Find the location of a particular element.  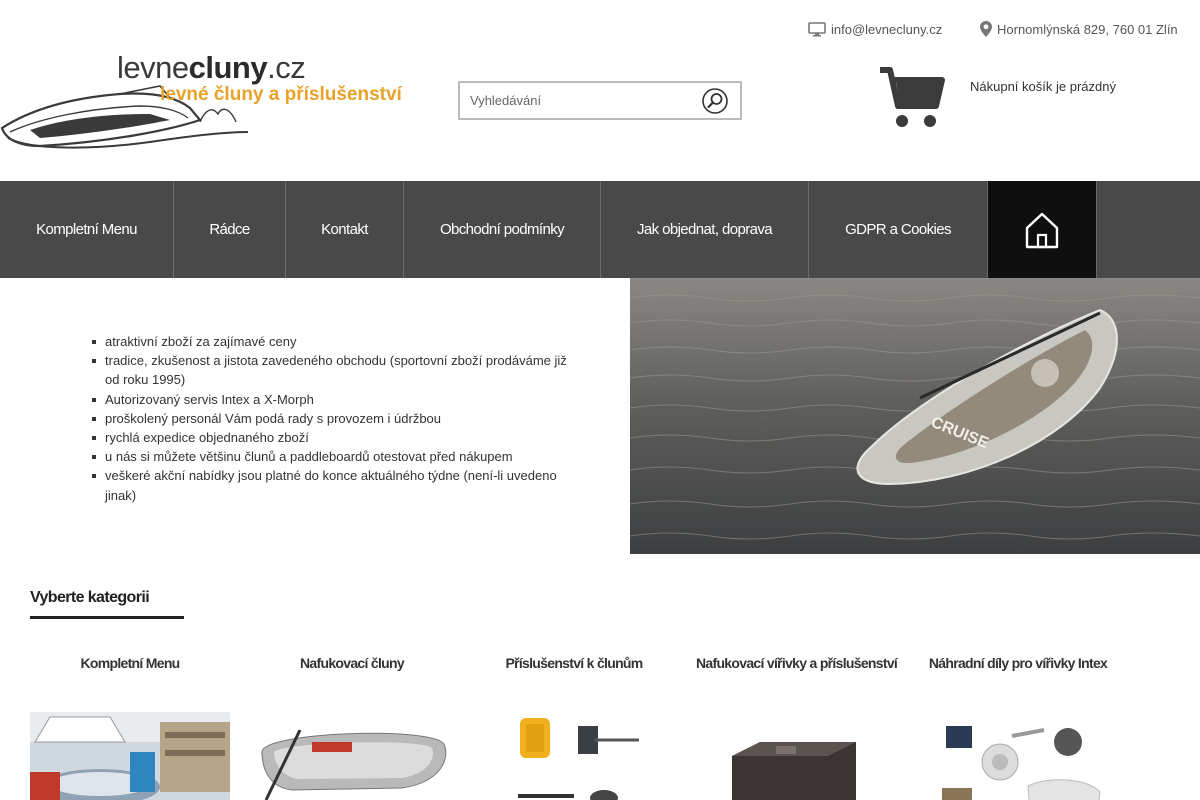

monitor-icon is located at coordinates (817, 29).